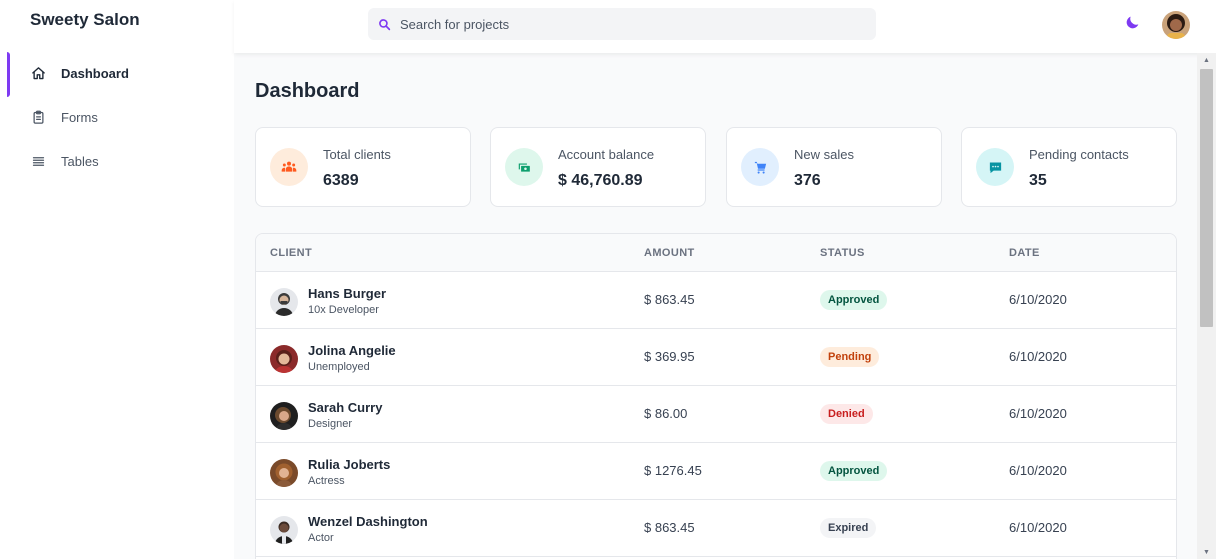  I want to click on card-label: Total clients, so click(357, 154).